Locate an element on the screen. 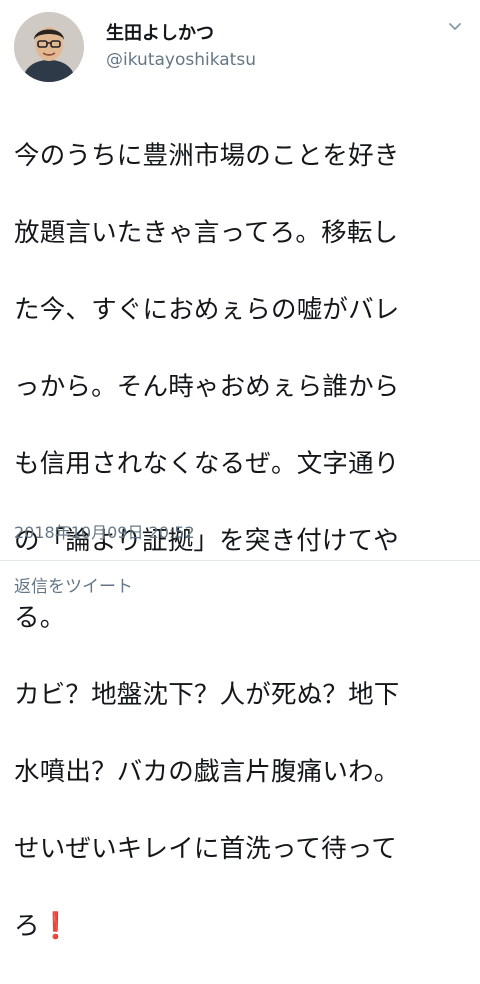  display-name: 生田よしかつ is located at coordinates (181, 34).